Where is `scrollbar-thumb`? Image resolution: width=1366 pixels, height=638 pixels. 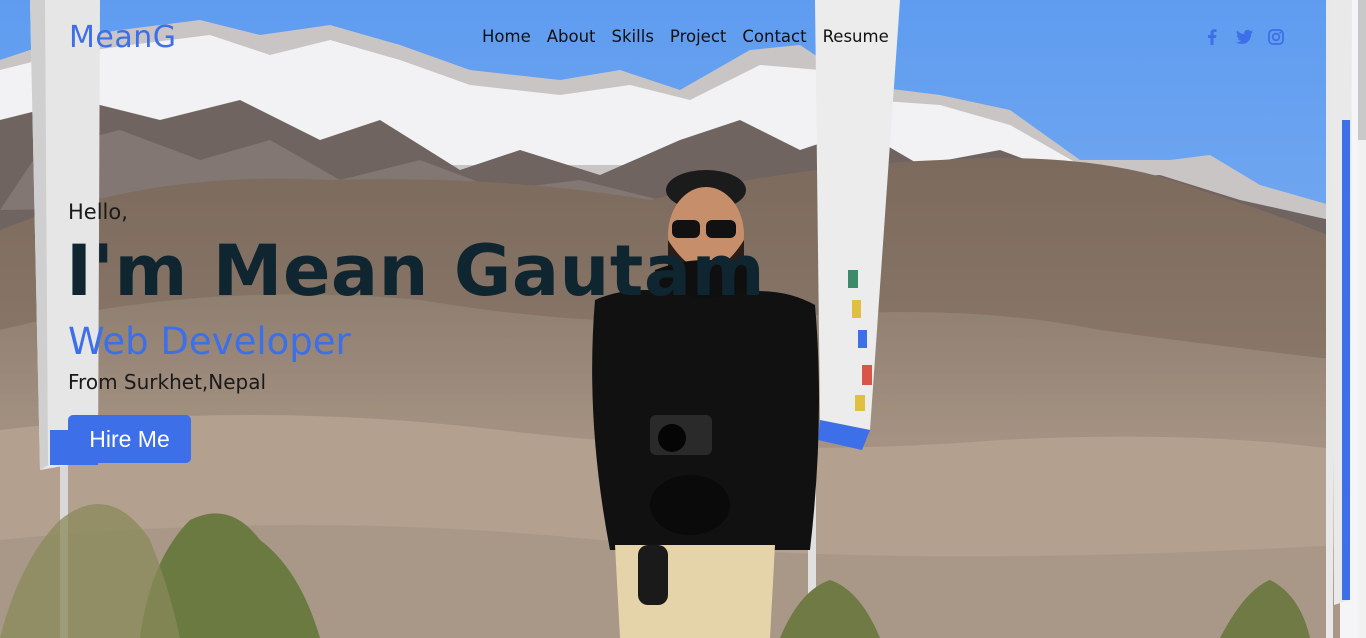
scrollbar-thumb is located at coordinates (1362, 70).